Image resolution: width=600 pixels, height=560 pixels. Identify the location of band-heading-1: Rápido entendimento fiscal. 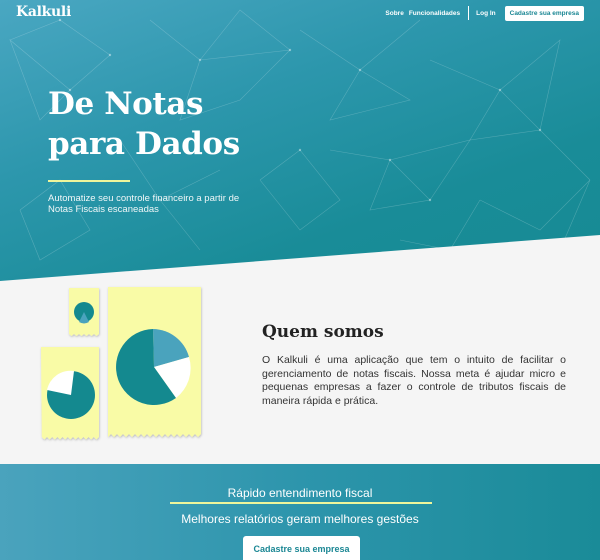
(300, 493).